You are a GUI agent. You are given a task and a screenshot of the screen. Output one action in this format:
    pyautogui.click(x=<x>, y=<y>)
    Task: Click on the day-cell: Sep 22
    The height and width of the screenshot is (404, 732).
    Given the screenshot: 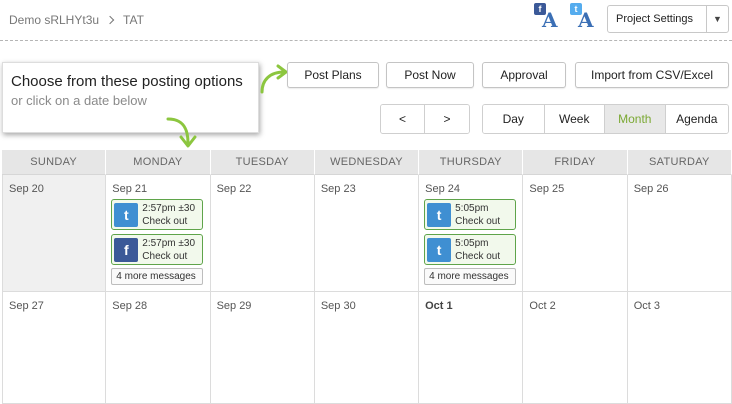 What is the action you would take?
    pyautogui.click(x=262, y=233)
    